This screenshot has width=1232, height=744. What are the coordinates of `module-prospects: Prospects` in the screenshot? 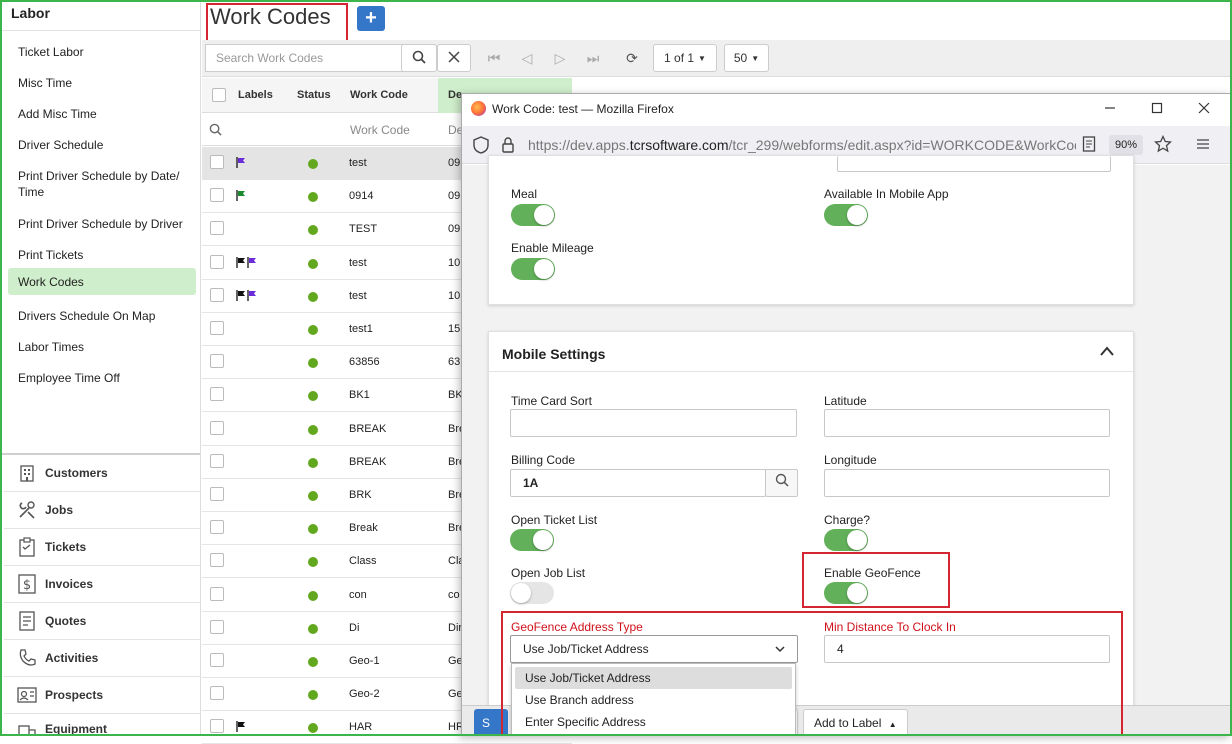 It's located at (102, 695).